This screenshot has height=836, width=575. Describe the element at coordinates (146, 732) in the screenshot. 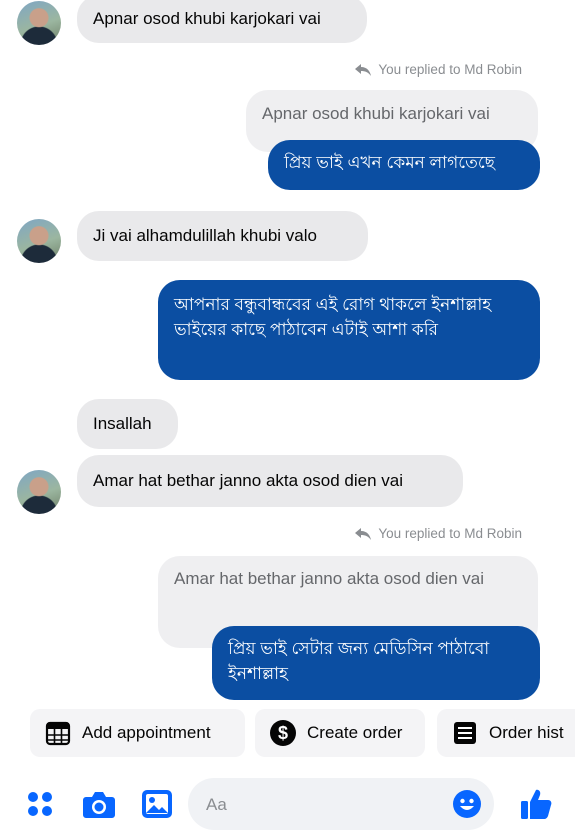

I see `chip-label: Add appointment` at that location.